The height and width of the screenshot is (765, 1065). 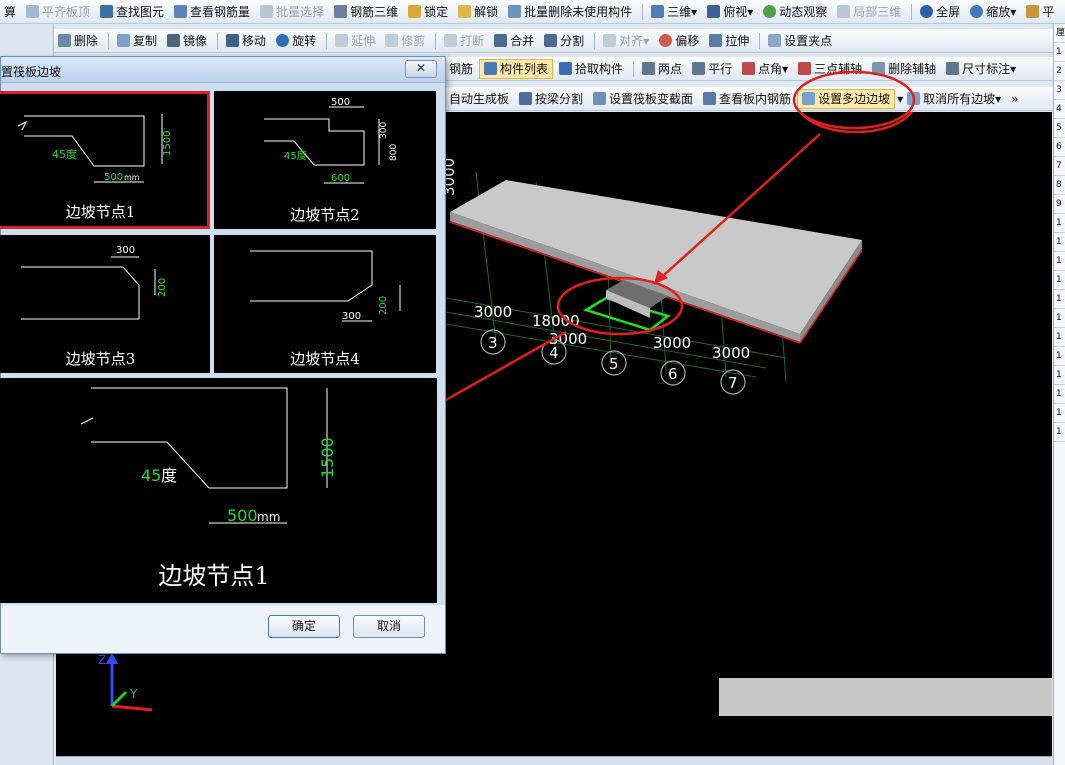 I want to click on node1-dim-v: 1500, so click(x=167, y=143).